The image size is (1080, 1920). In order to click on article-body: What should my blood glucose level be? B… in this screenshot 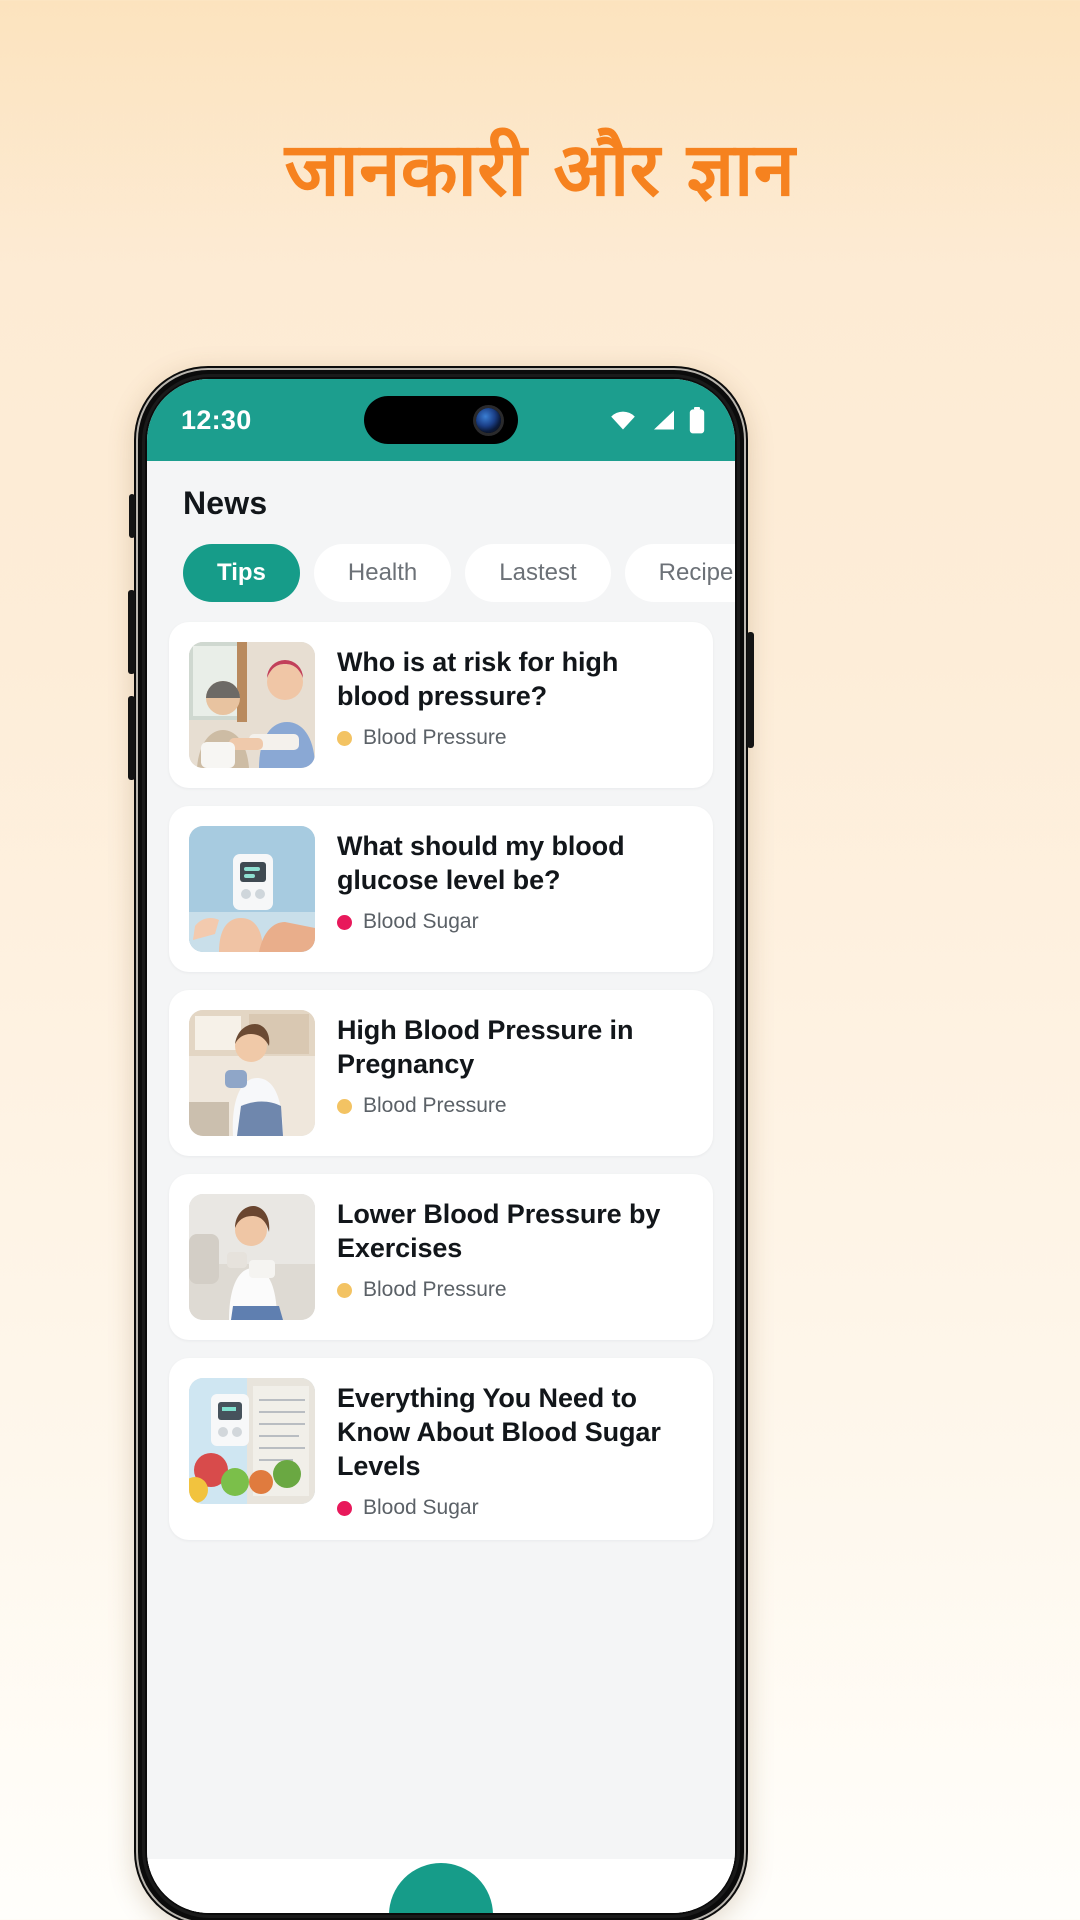, I will do `click(515, 880)`.